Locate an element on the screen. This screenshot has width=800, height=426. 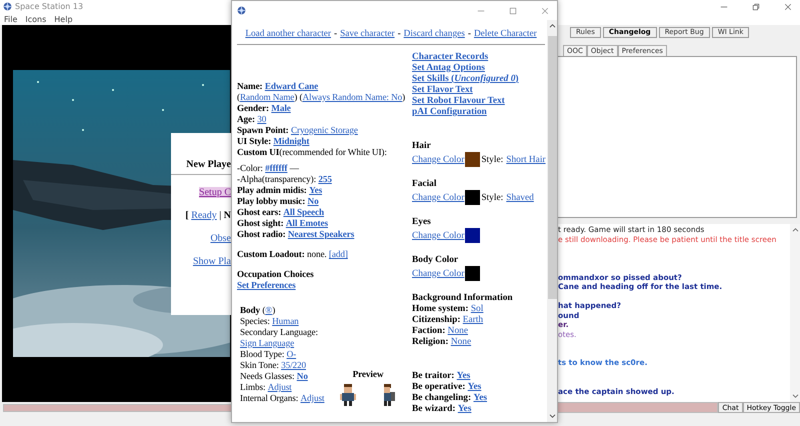
link: Short Hair is located at coordinates (526, 159).